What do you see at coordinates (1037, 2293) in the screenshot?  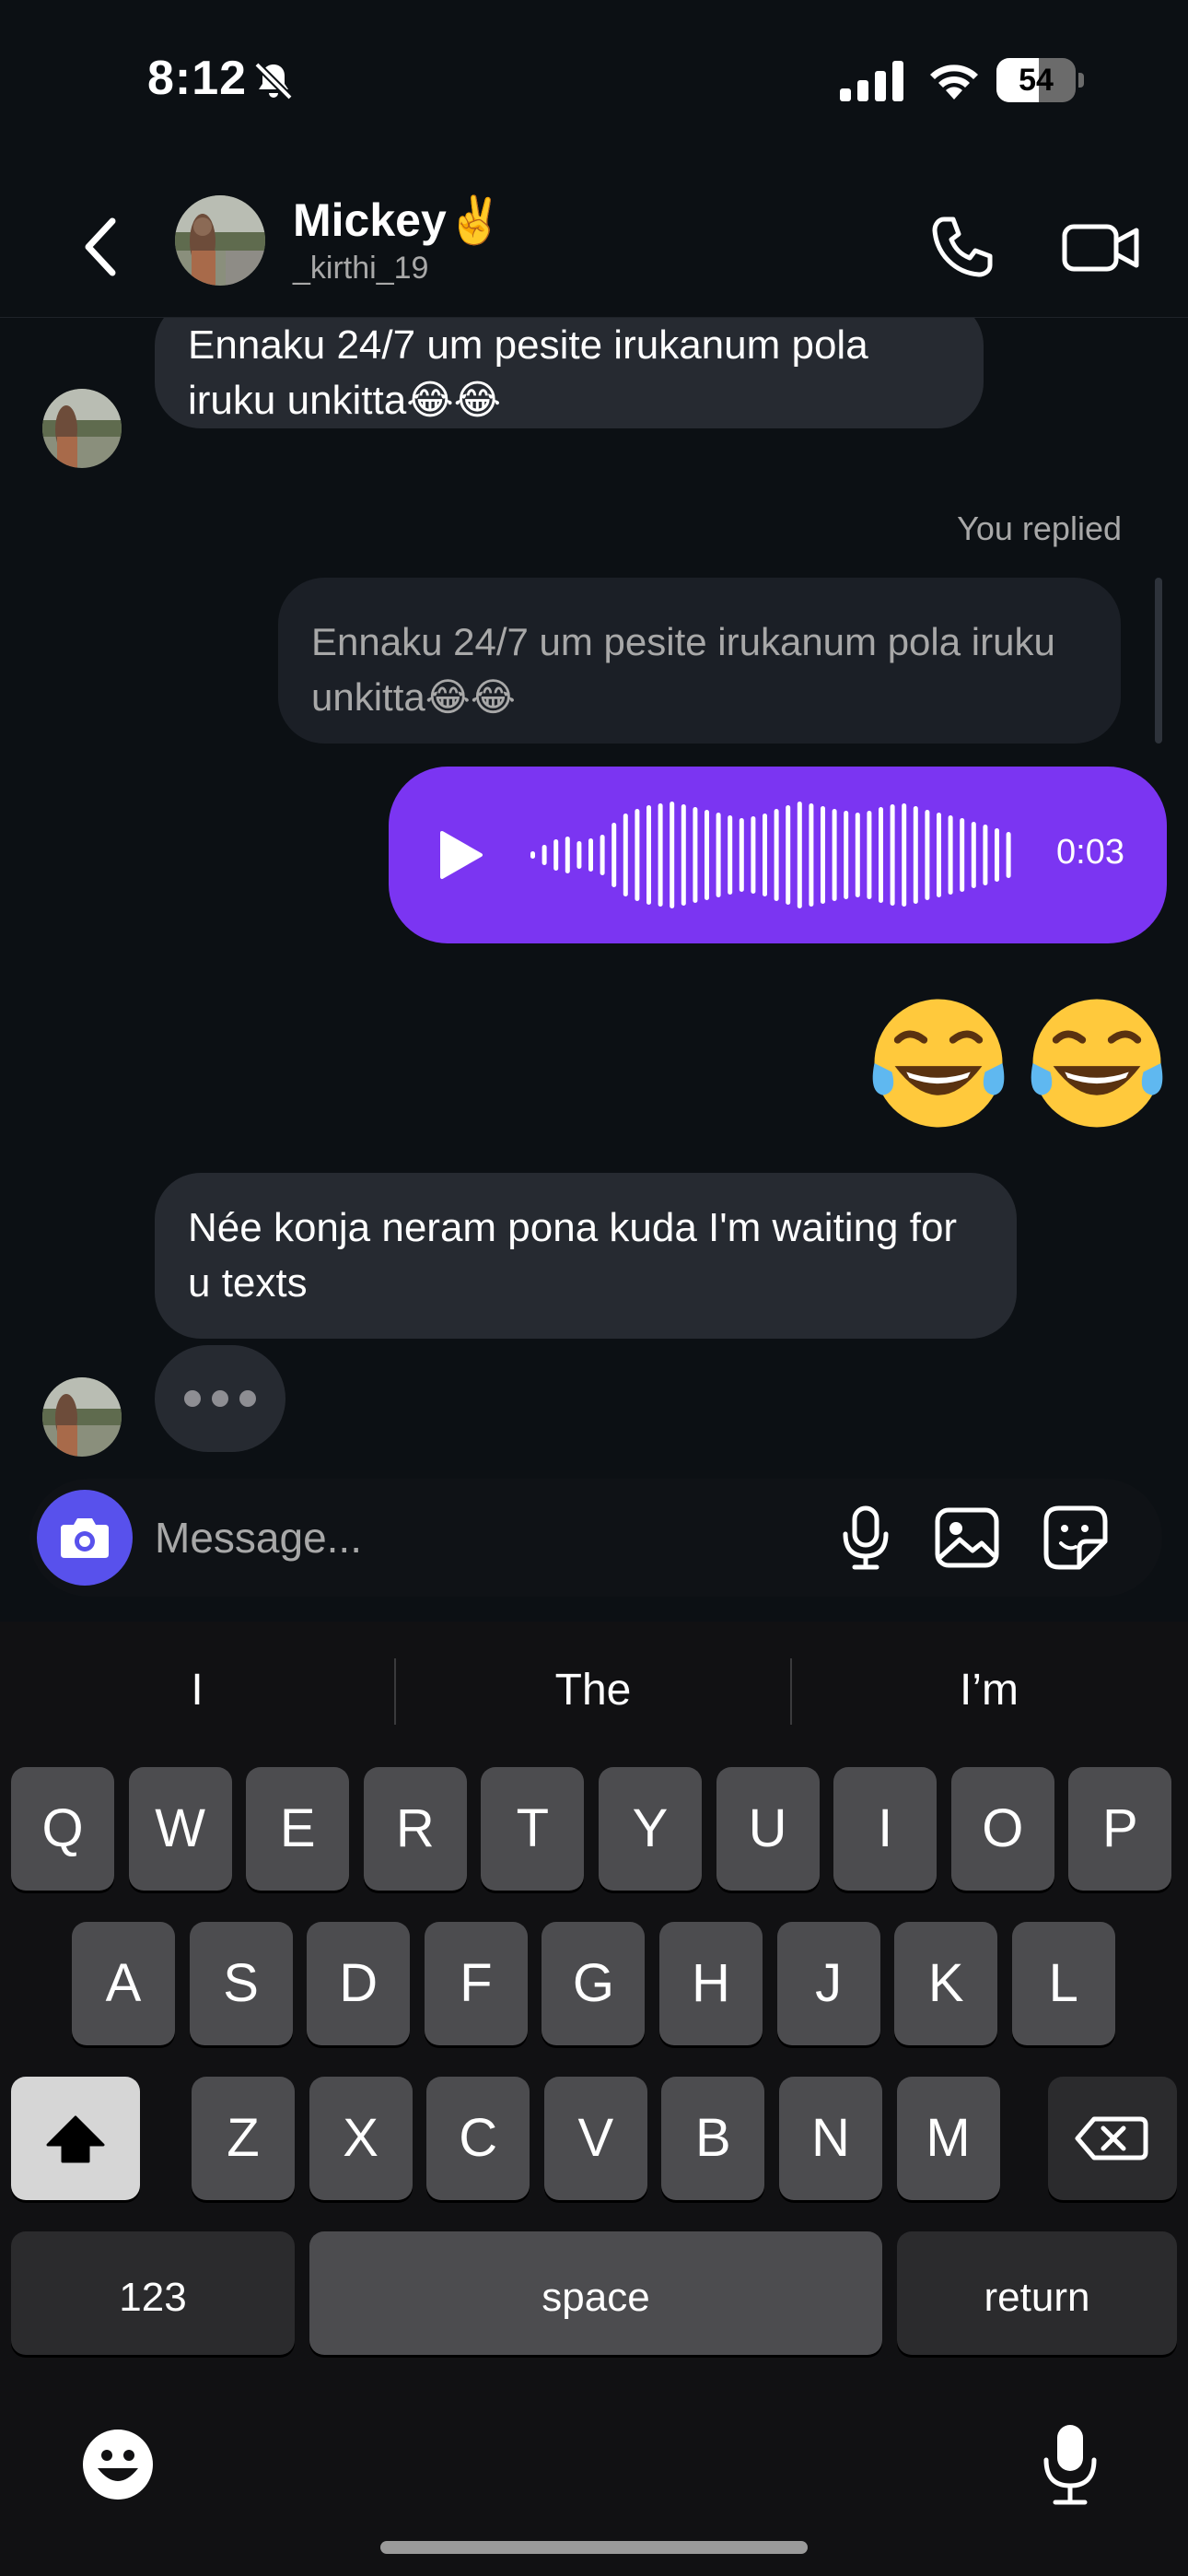 I see `return-key: return` at bounding box center [1037, 2293].